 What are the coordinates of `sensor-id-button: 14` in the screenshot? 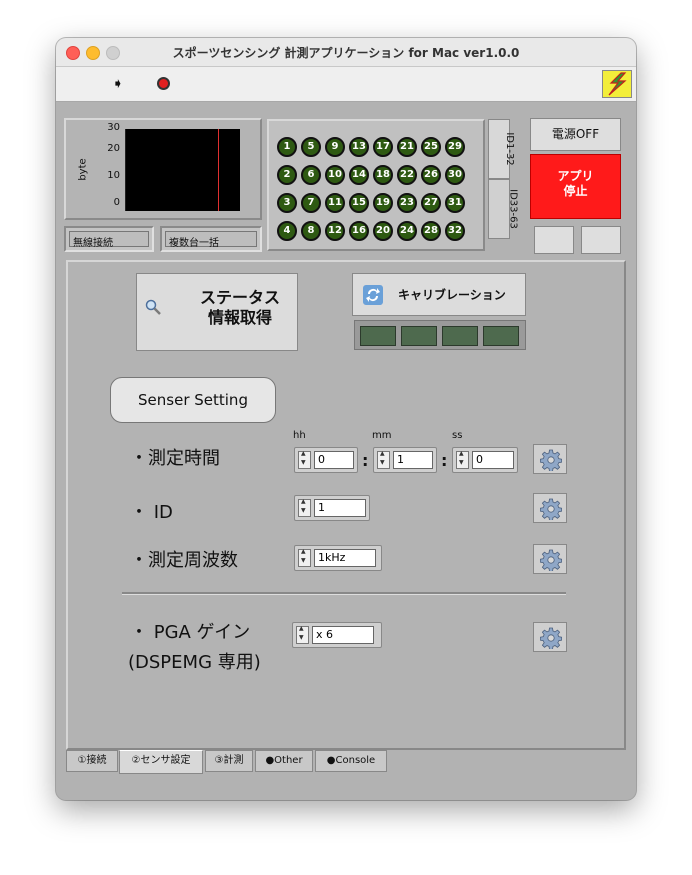 It's located at (359, 175).